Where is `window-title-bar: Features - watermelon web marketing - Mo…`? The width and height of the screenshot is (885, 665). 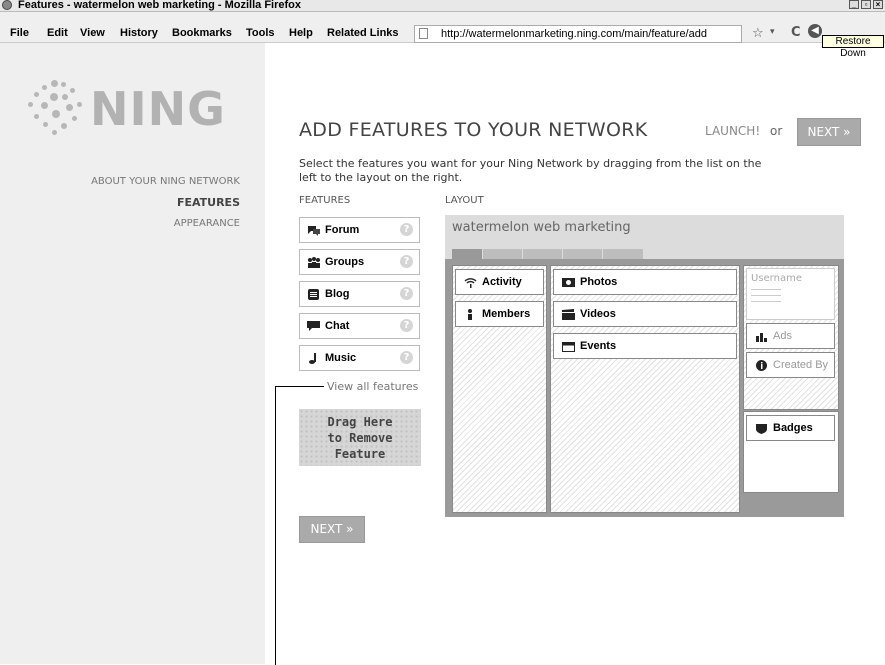 window-title-bar: Features - watermelon web marketing - Mo… is located at coordinates (442, 6).